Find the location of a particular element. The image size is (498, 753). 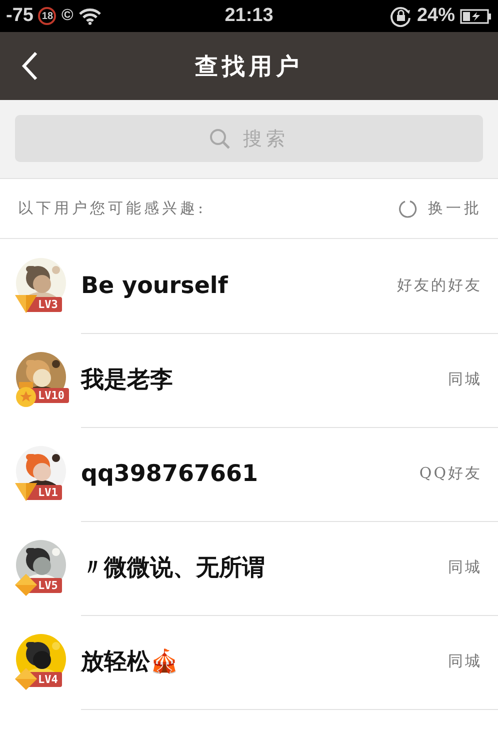

relation-tag: 好友的好友 is located at coordinates (439, 285).